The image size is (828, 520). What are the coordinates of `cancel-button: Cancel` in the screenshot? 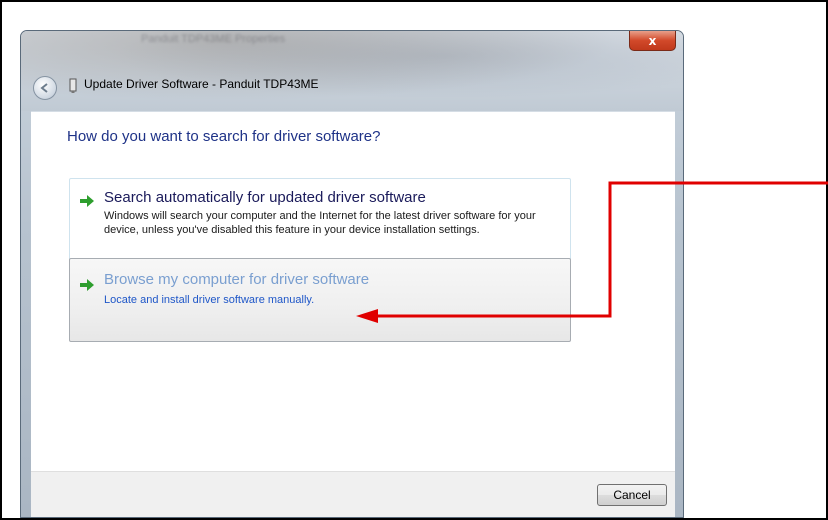 It's located at (632, 495).